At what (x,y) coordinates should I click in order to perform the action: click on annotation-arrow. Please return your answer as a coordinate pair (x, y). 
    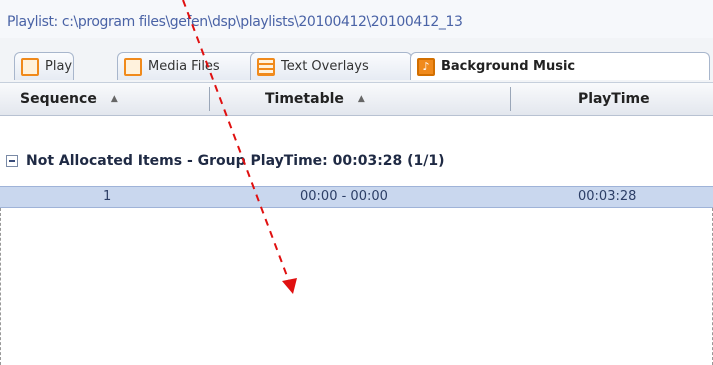
    Looking at the image, I should click on (239, 147).